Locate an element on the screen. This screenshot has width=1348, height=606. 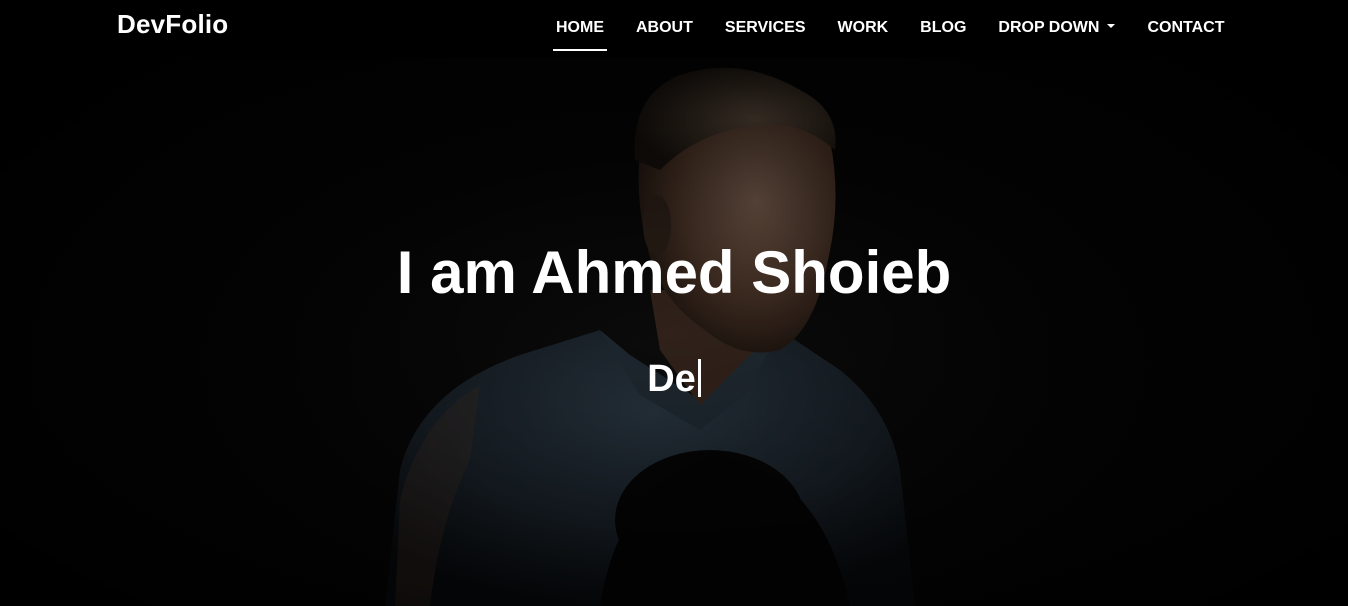
nav-item-blog: BLOG is located at coordinates (943, 29).